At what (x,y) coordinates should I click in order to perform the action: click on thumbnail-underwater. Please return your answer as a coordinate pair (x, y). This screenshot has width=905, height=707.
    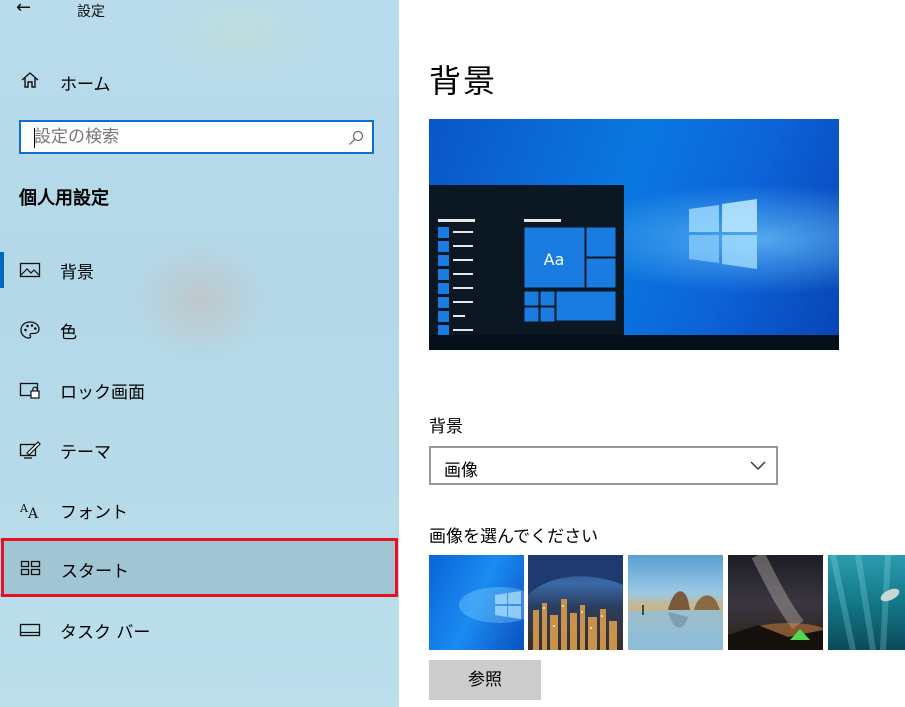
    Looking at the image, I should click on (866, 602).